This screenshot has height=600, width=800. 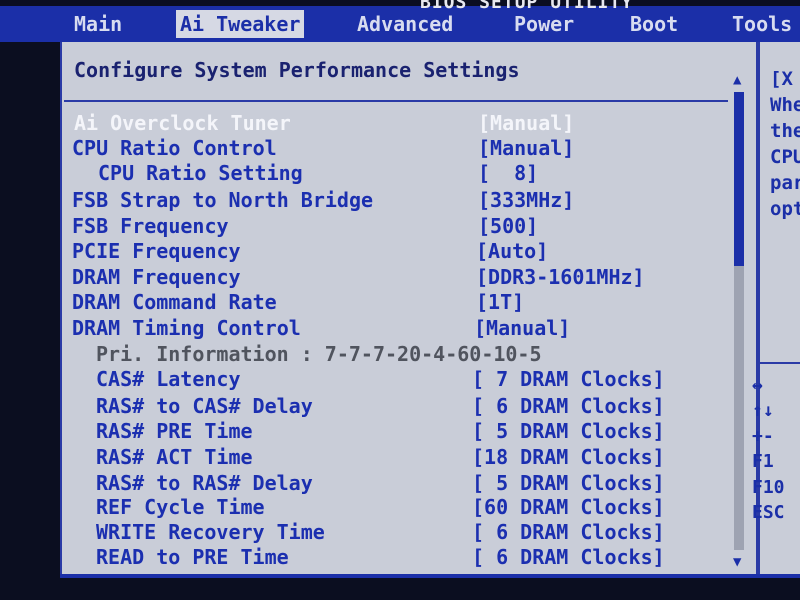 I want to click on setting-label: PCIE Frequency, so click(x=156, y=251).